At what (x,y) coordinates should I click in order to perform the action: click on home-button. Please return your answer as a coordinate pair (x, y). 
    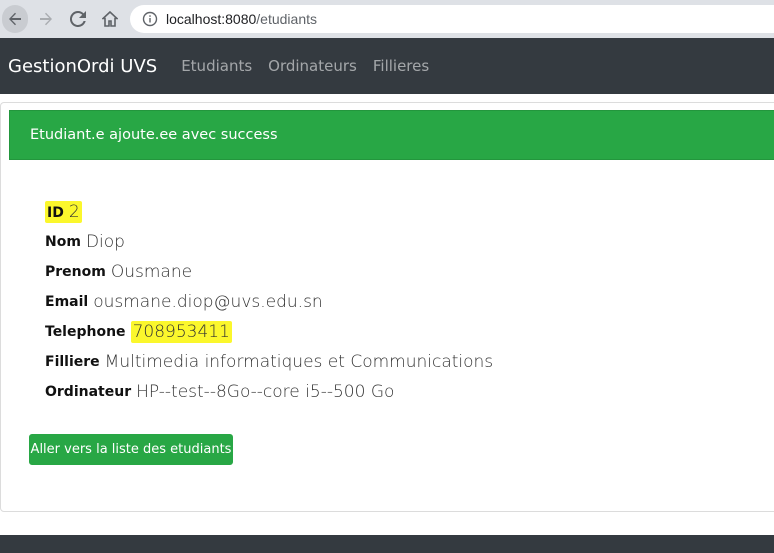
    Looking at the image, I should click on (110, 19).